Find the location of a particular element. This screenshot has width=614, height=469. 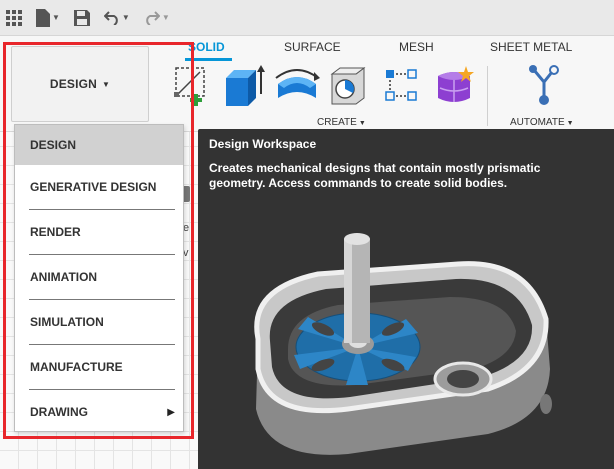

pattern-button is located at coordinates (402, 87).